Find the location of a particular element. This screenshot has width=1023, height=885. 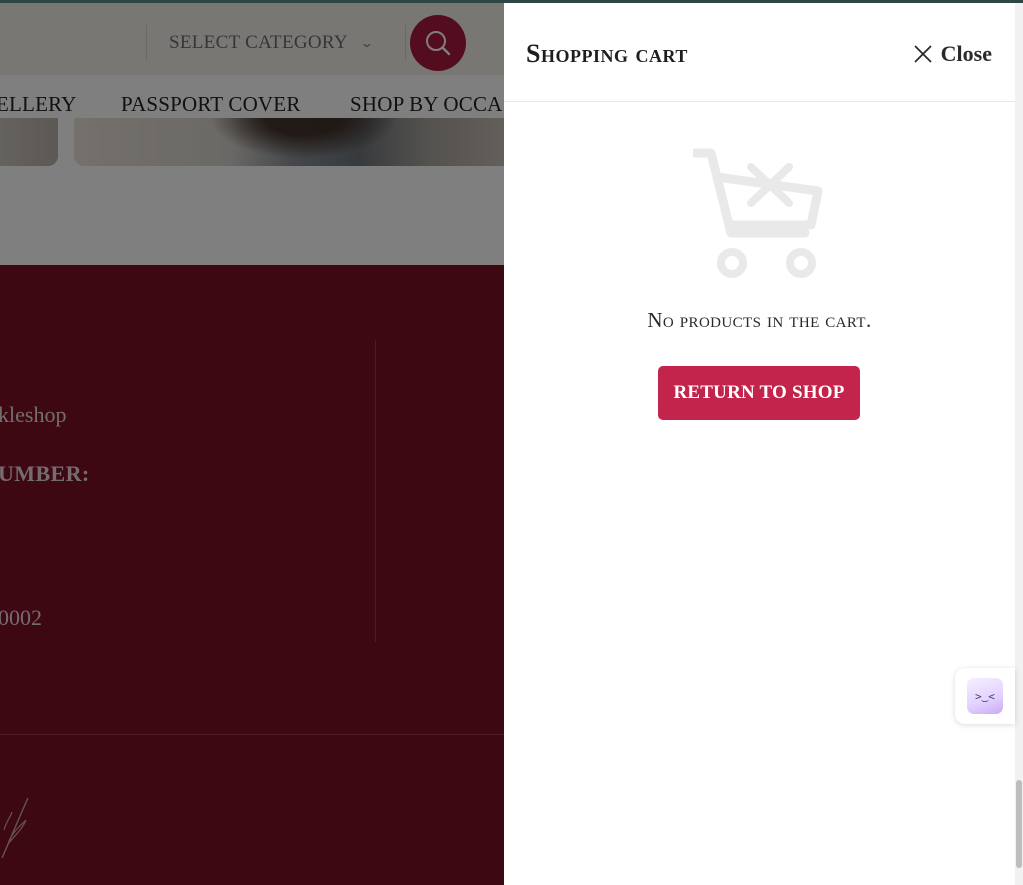

scrollbar-thumb is located at coordinates (1019, 824).